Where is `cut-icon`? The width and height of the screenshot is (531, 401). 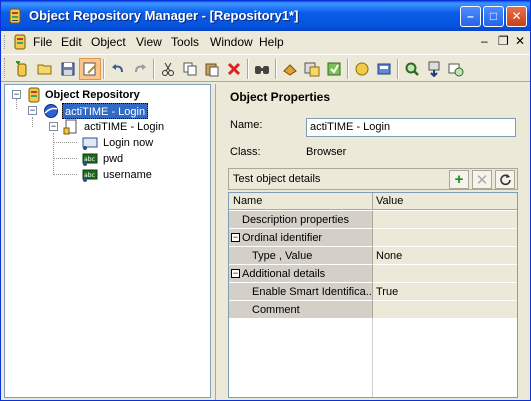 cut-icon is located at coordinates (168, 69).